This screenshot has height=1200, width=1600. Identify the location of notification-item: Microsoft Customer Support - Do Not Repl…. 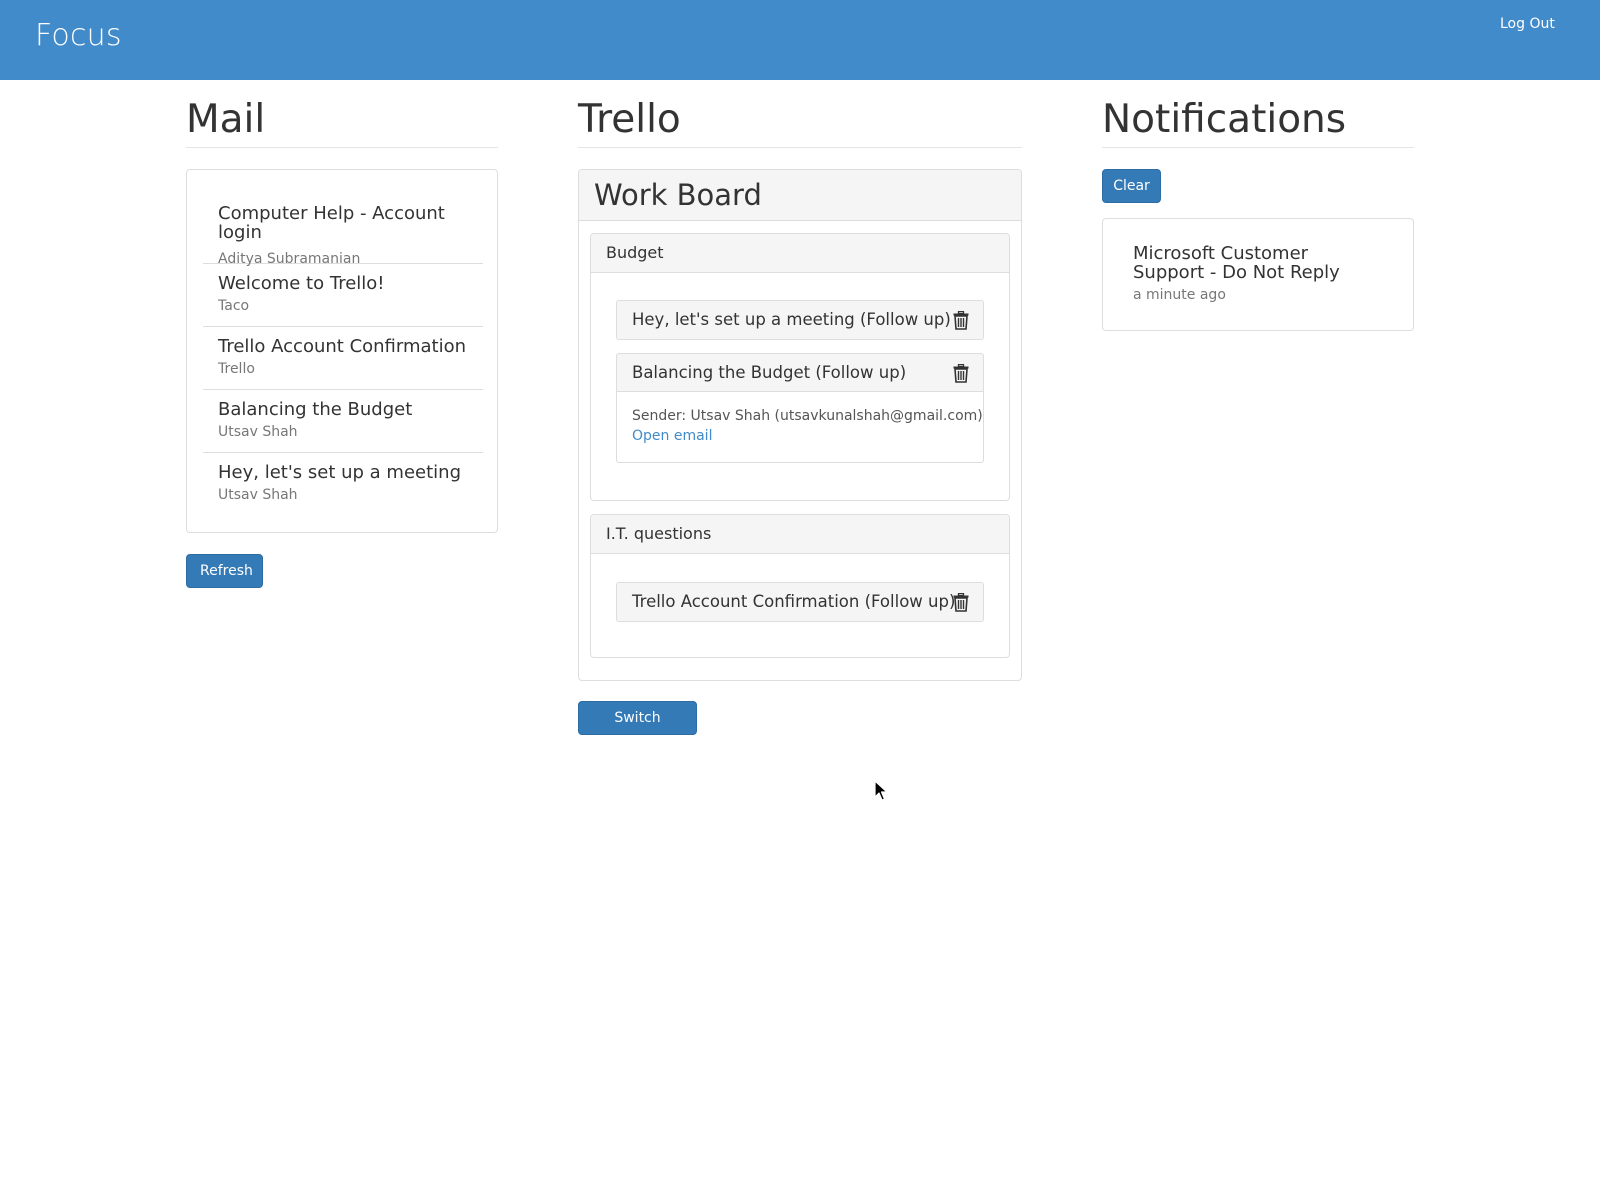
(1258, 274).